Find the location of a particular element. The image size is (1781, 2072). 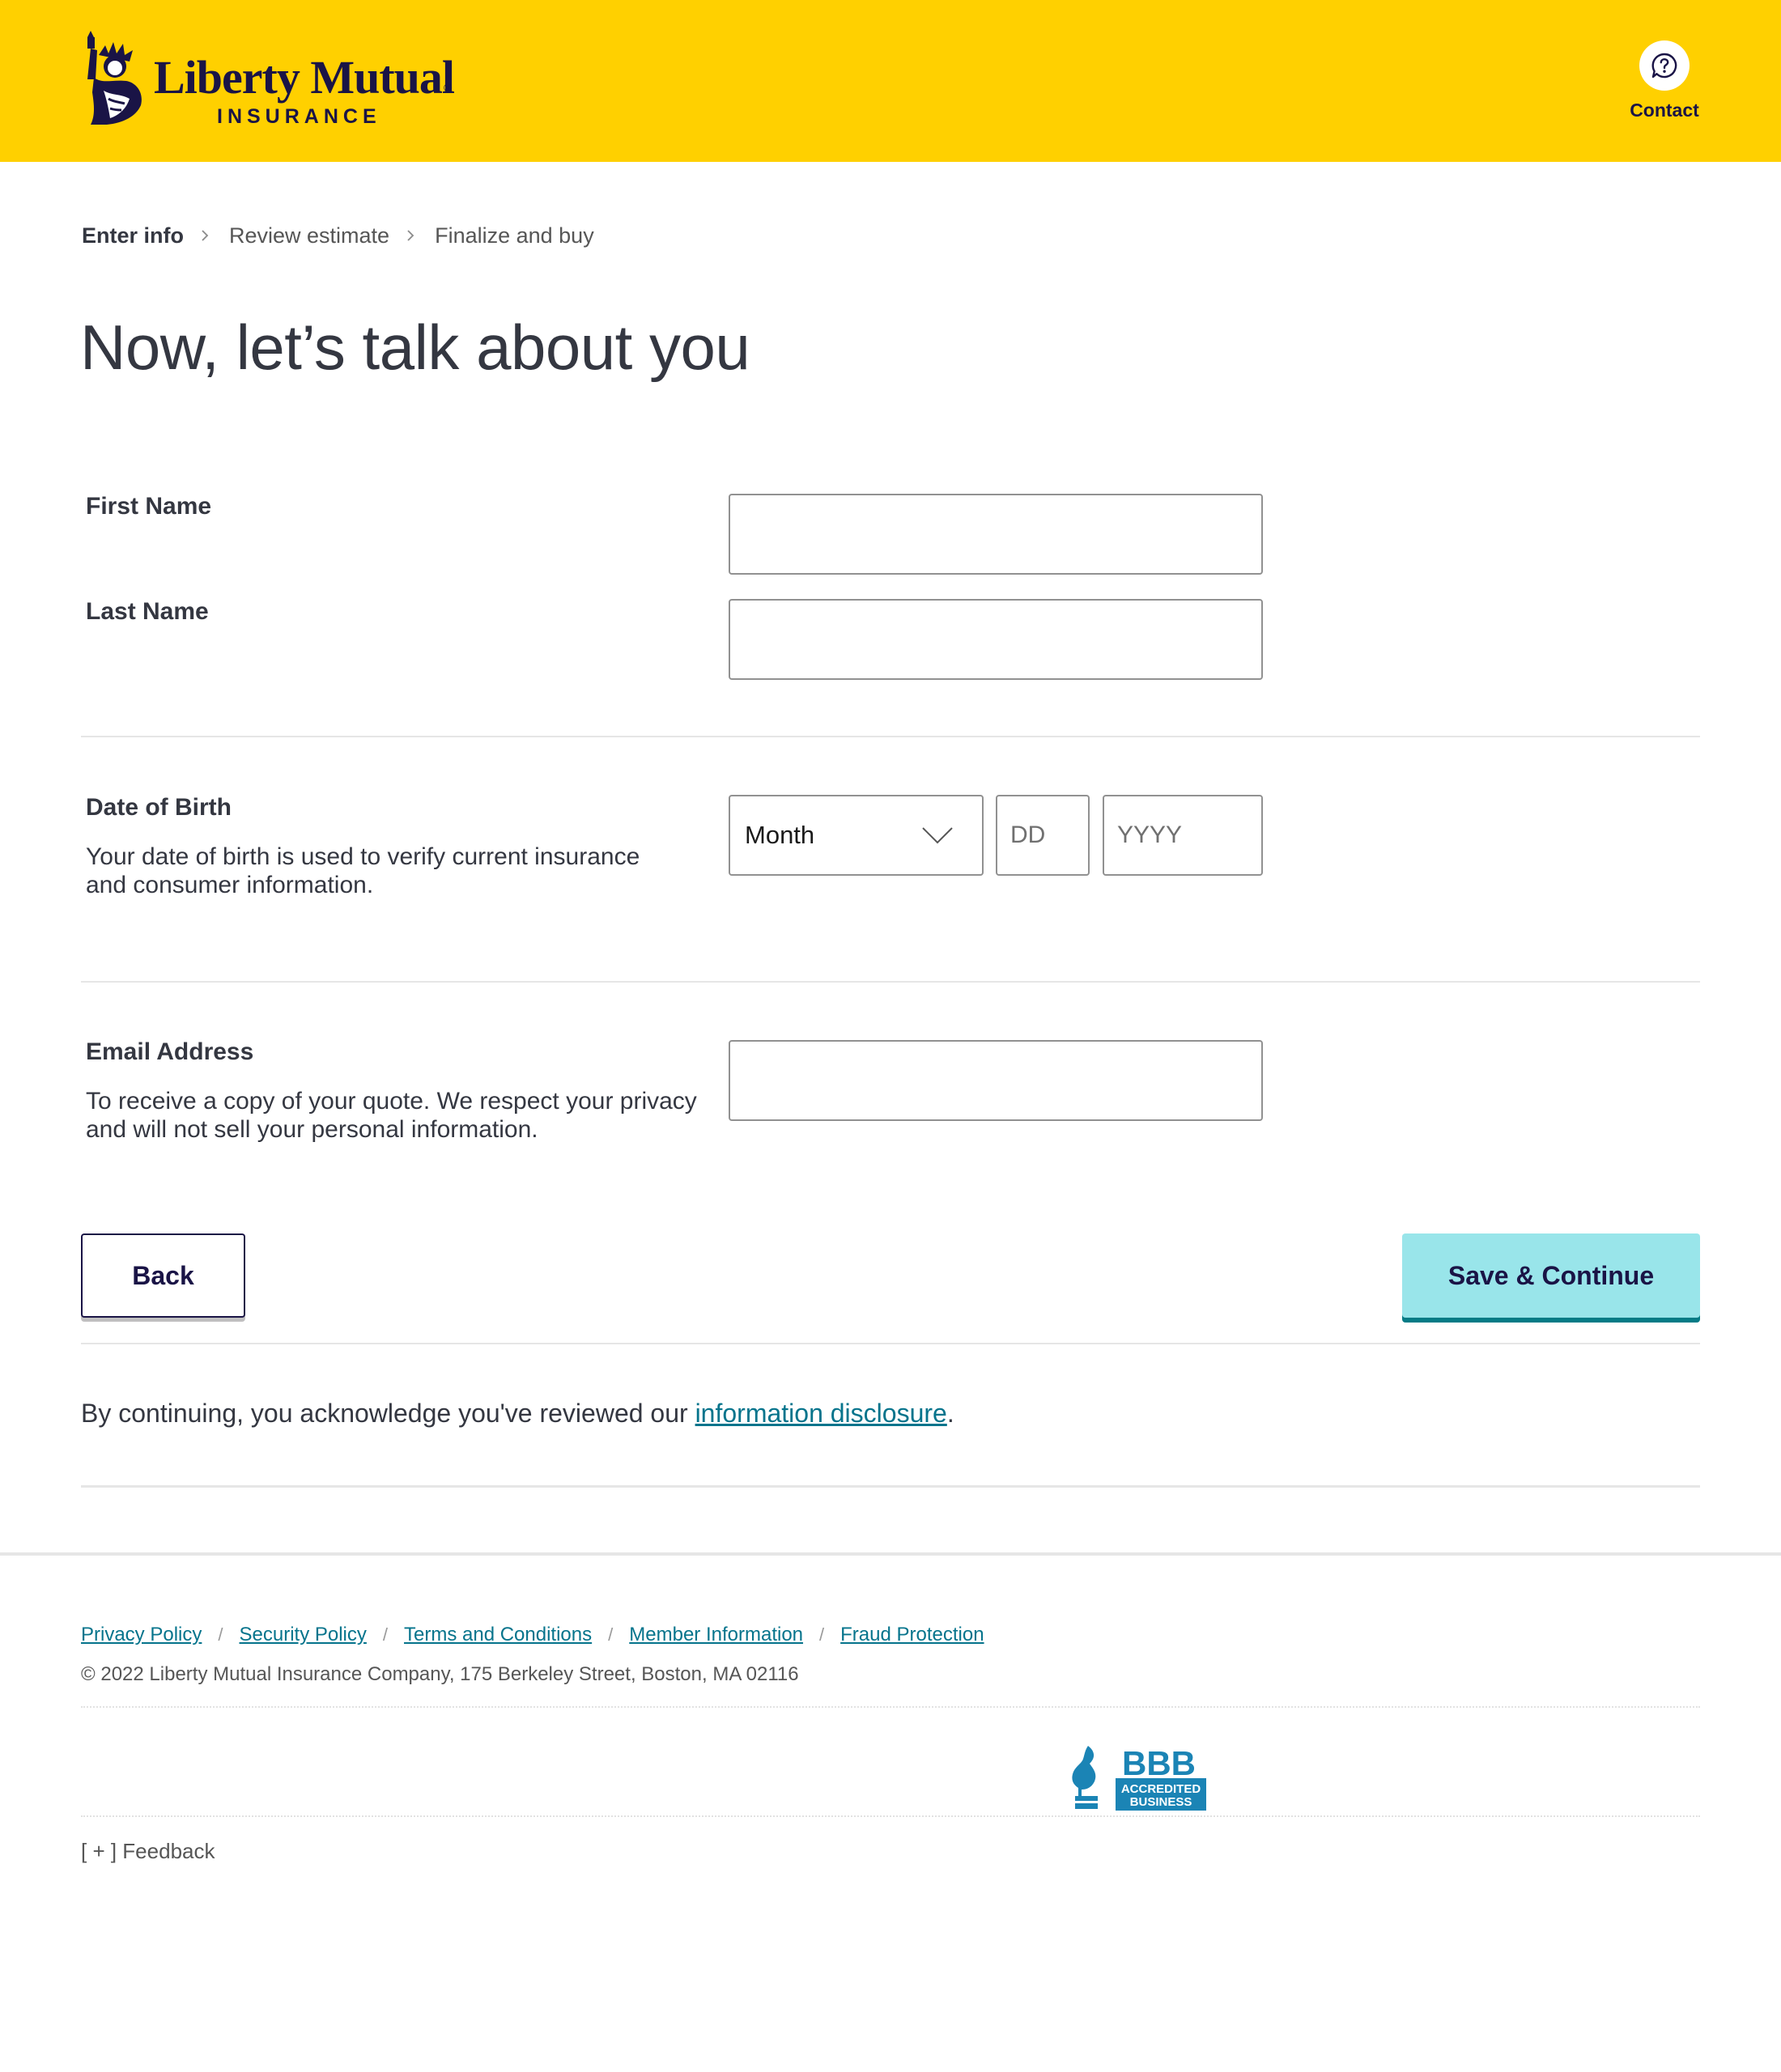

footer-divider is located at coordinates (890, 1554).